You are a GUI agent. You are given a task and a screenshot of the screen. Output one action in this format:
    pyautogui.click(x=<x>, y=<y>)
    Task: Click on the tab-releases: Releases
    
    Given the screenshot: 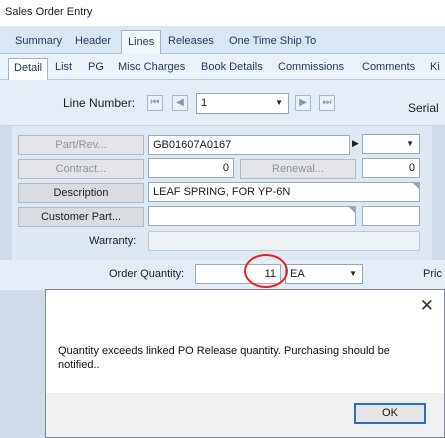 What is the action you would take?
    pyautogui.click(x=191, y=42)
    